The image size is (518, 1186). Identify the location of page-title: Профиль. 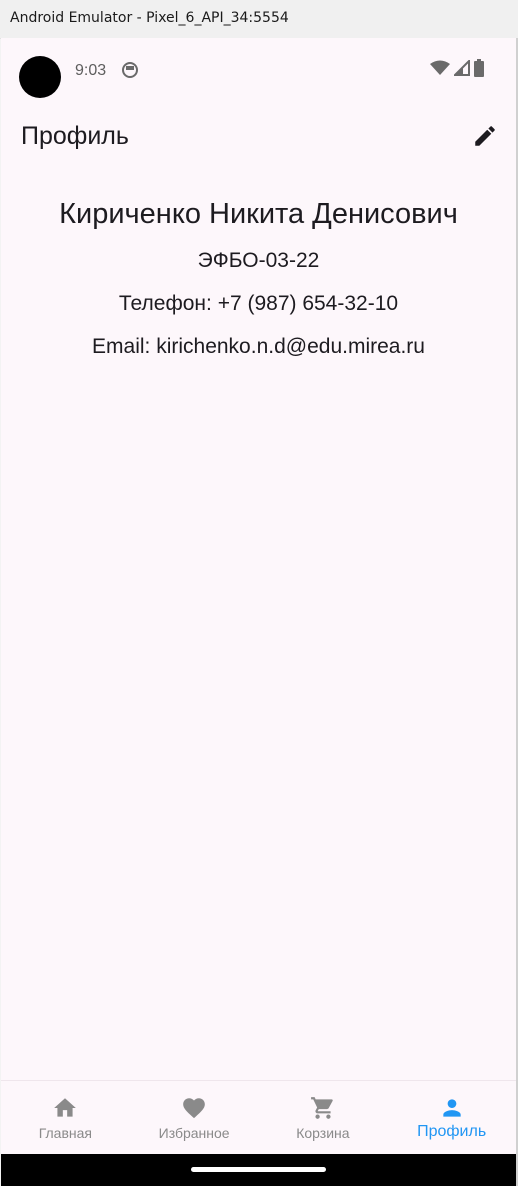
(75, 136).